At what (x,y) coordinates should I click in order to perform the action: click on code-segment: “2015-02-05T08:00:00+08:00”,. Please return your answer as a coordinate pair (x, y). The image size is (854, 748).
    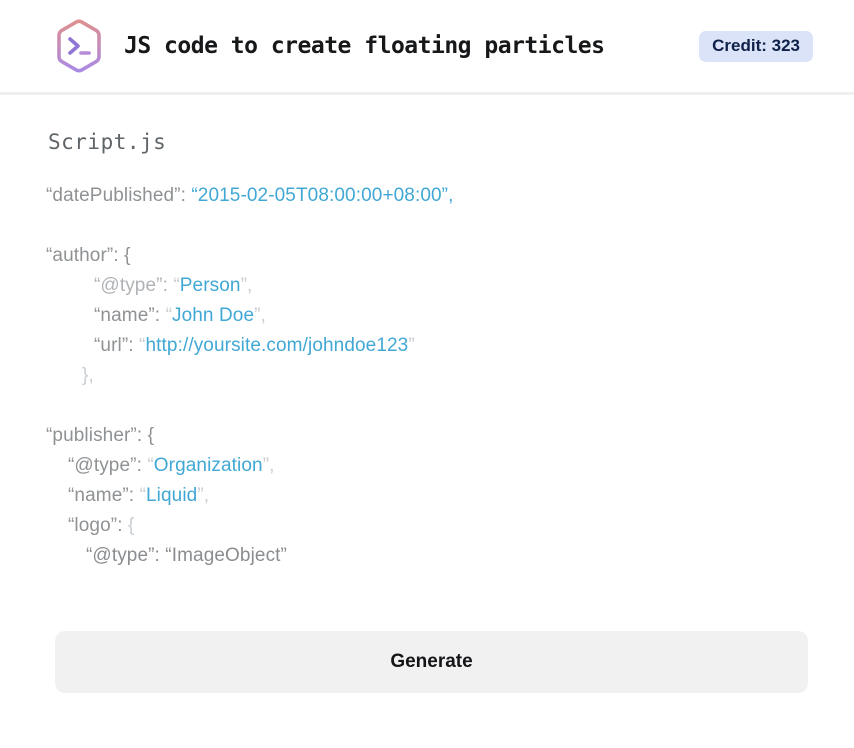
    Looking at the image, I should click on (322, 195).